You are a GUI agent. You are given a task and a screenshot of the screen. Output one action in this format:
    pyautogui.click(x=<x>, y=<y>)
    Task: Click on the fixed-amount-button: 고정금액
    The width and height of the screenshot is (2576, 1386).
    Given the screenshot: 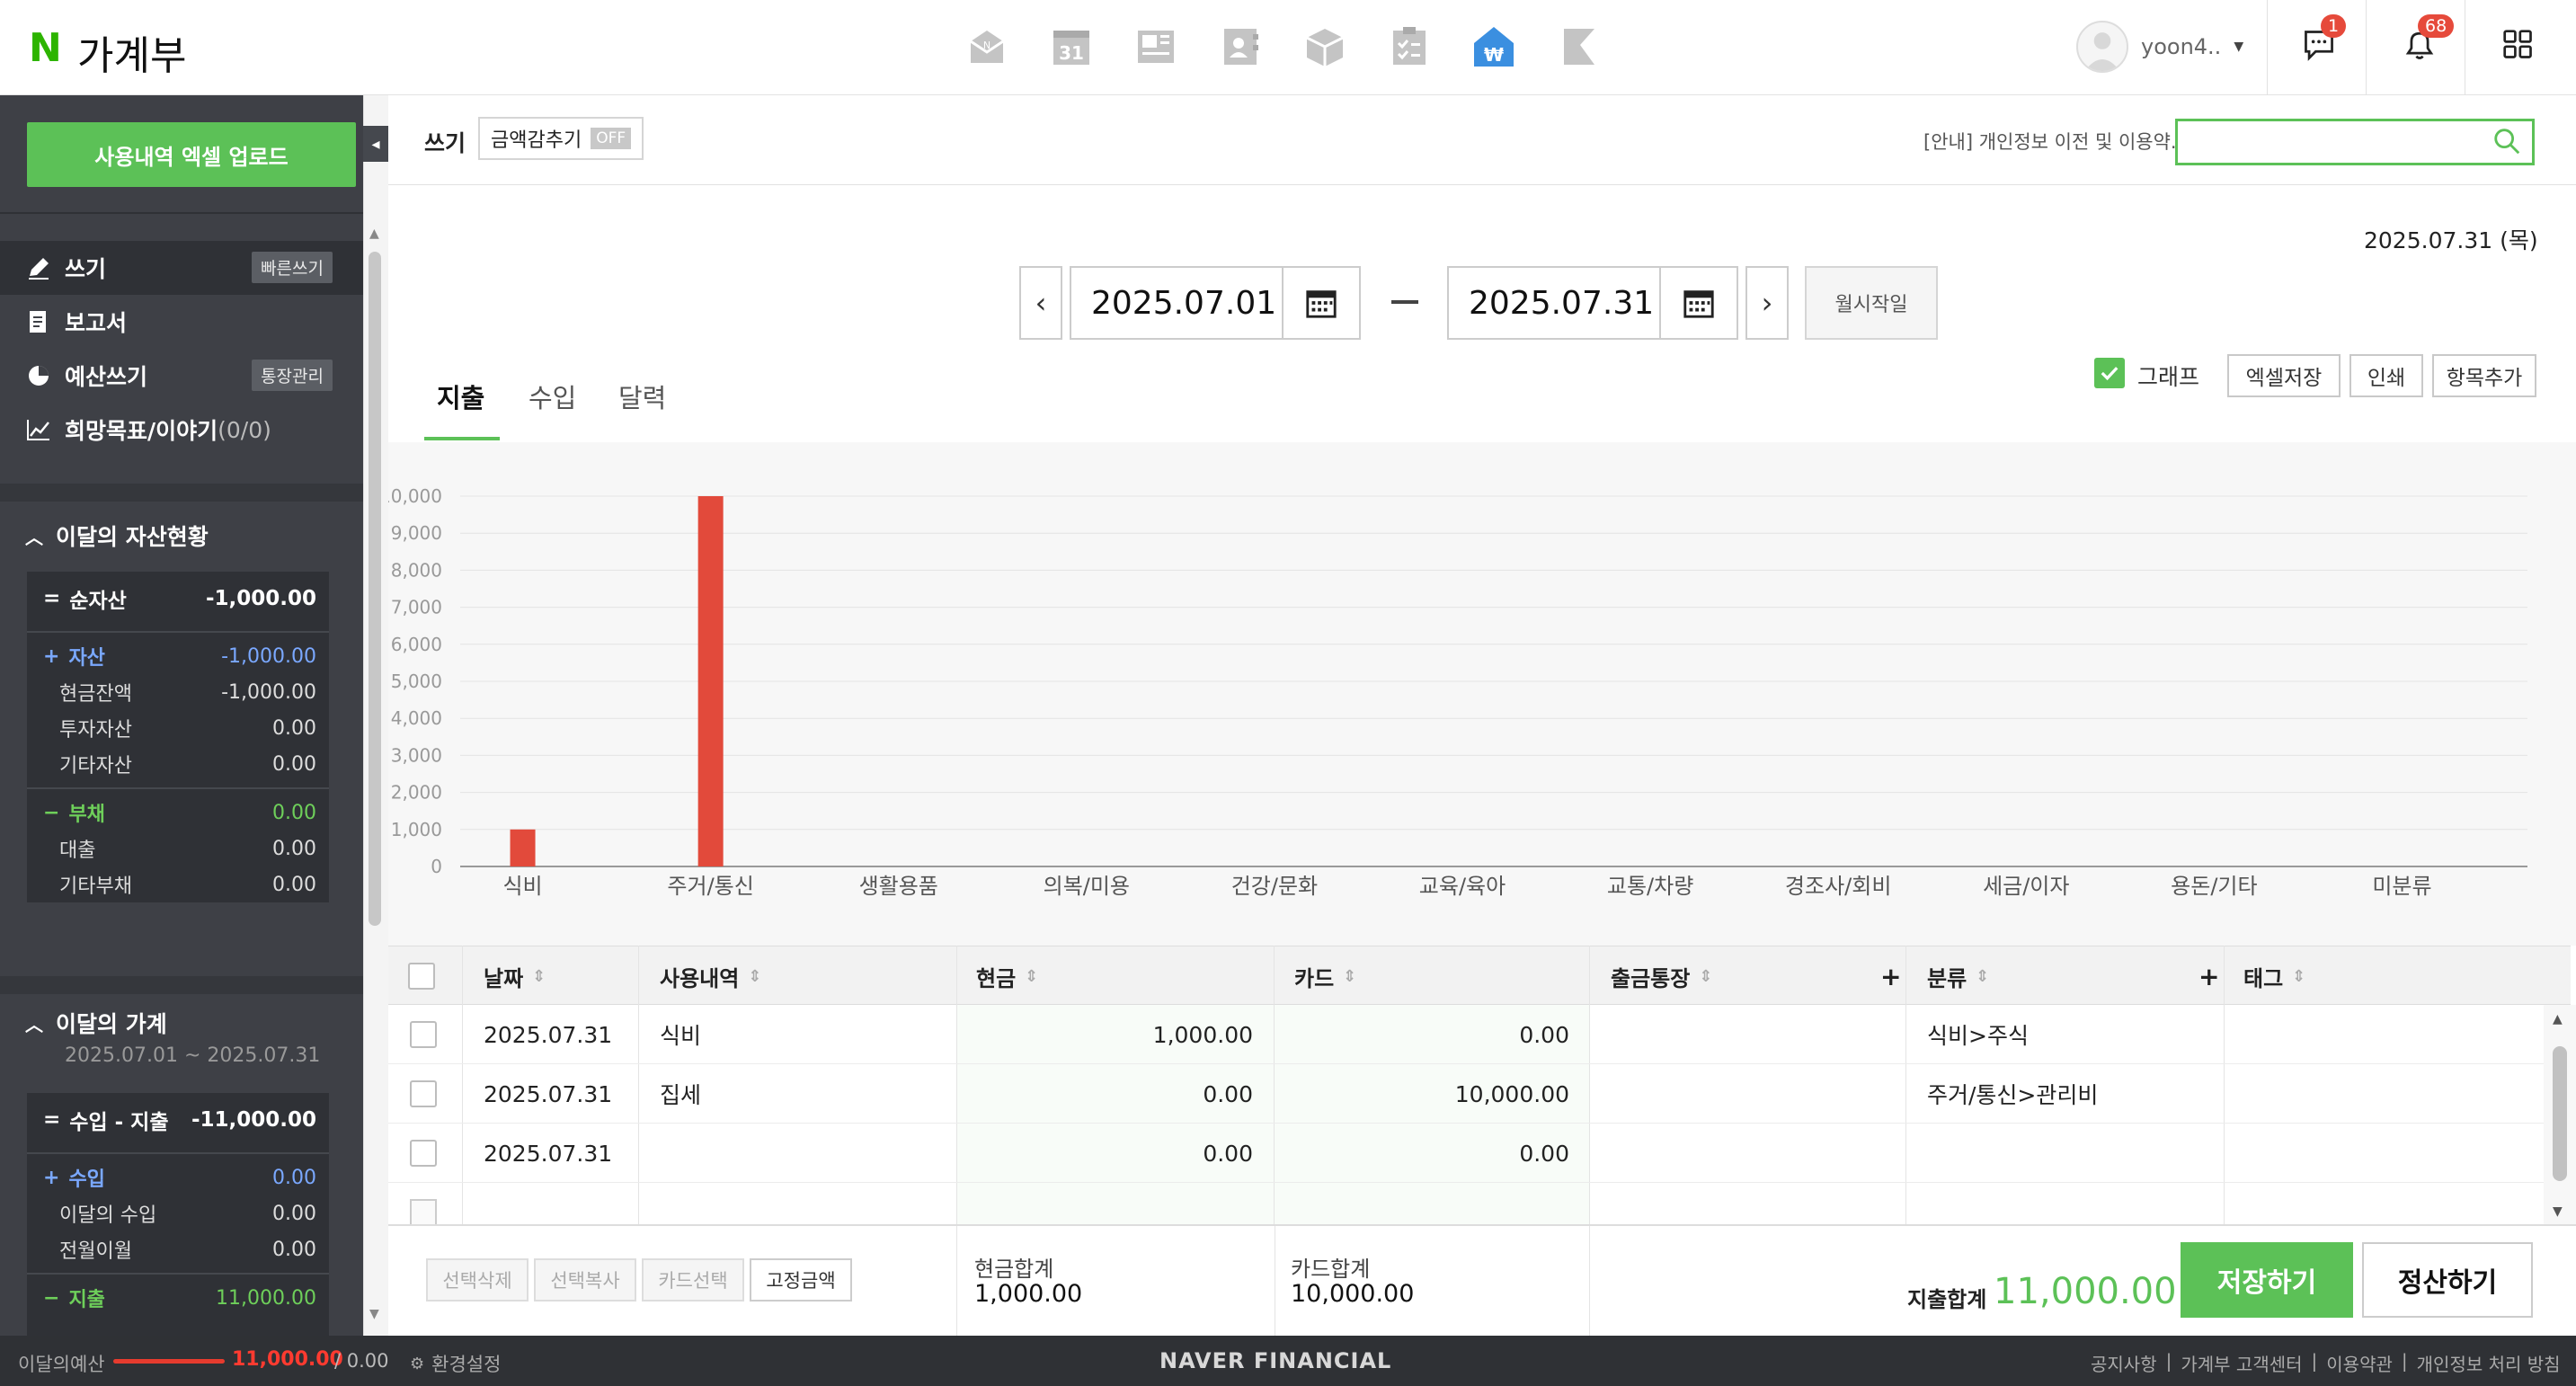 What is the action you would take?
    pyautogui.click(x=801, y=1280)
    